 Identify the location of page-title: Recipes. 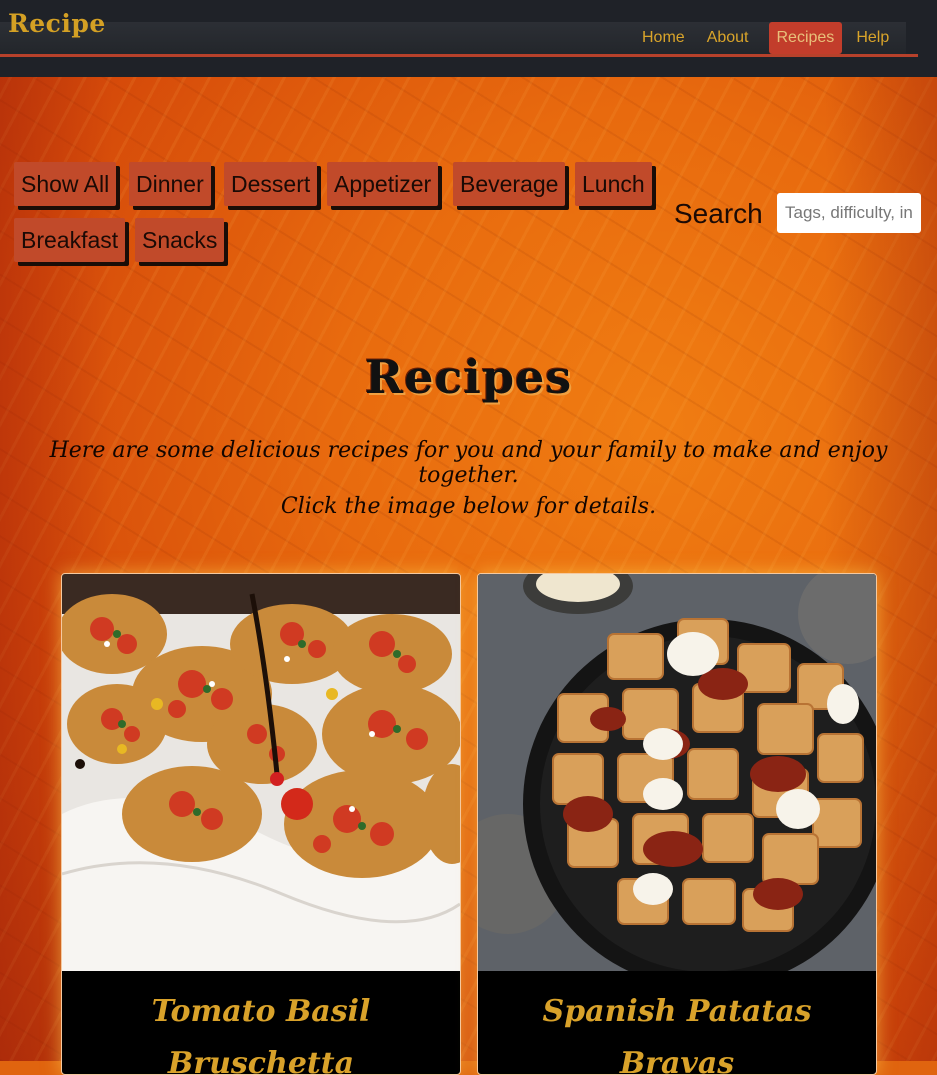
(468, 377).